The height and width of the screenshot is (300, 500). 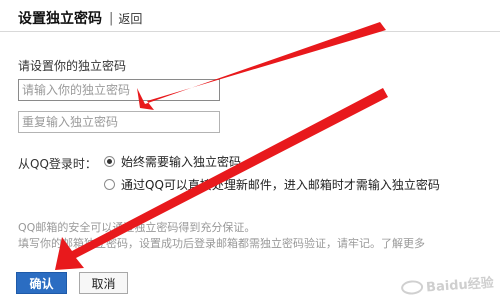 What do you see at coordinates (109, 161) in the screenshot?
I see `radio-button-checked` at bounding box center [109, 161].